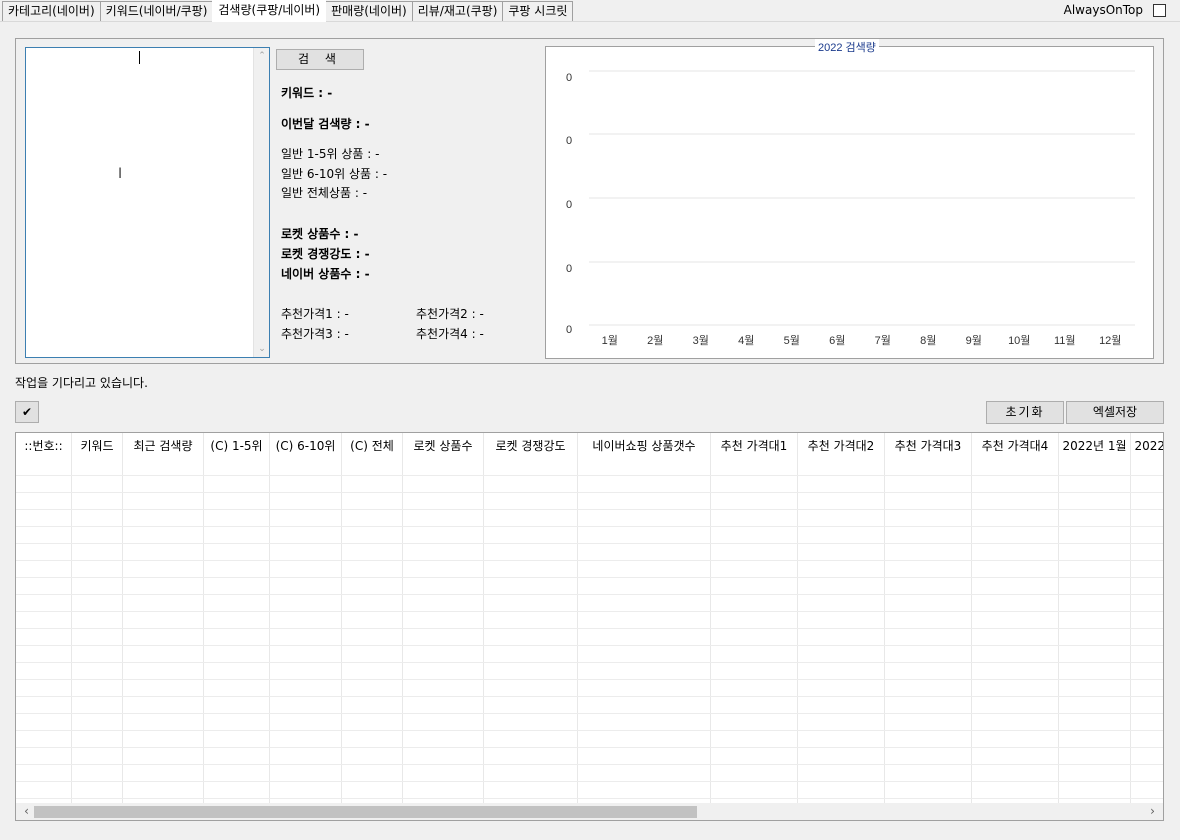 This screenshot has height=840, width=1180. I want to click on column-header: 추천 가격대3, so click(928, 446).